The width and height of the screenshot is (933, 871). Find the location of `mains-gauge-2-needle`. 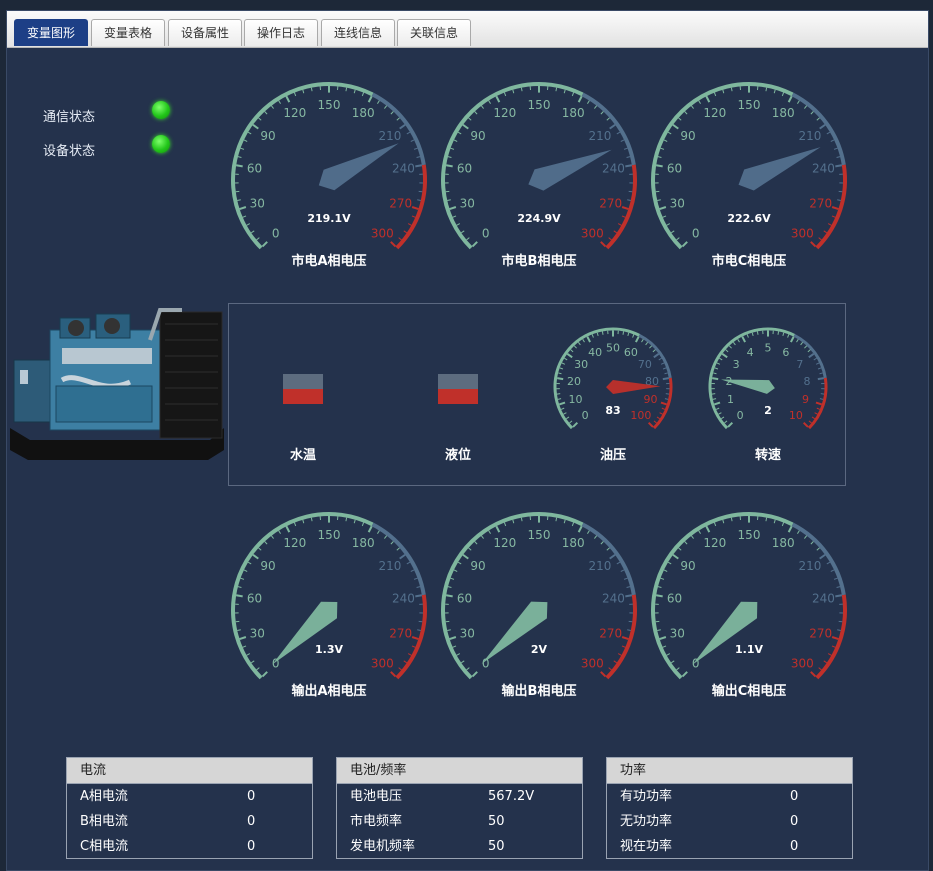

mains-gauge-2-needle is located at coordinates (780, 168).